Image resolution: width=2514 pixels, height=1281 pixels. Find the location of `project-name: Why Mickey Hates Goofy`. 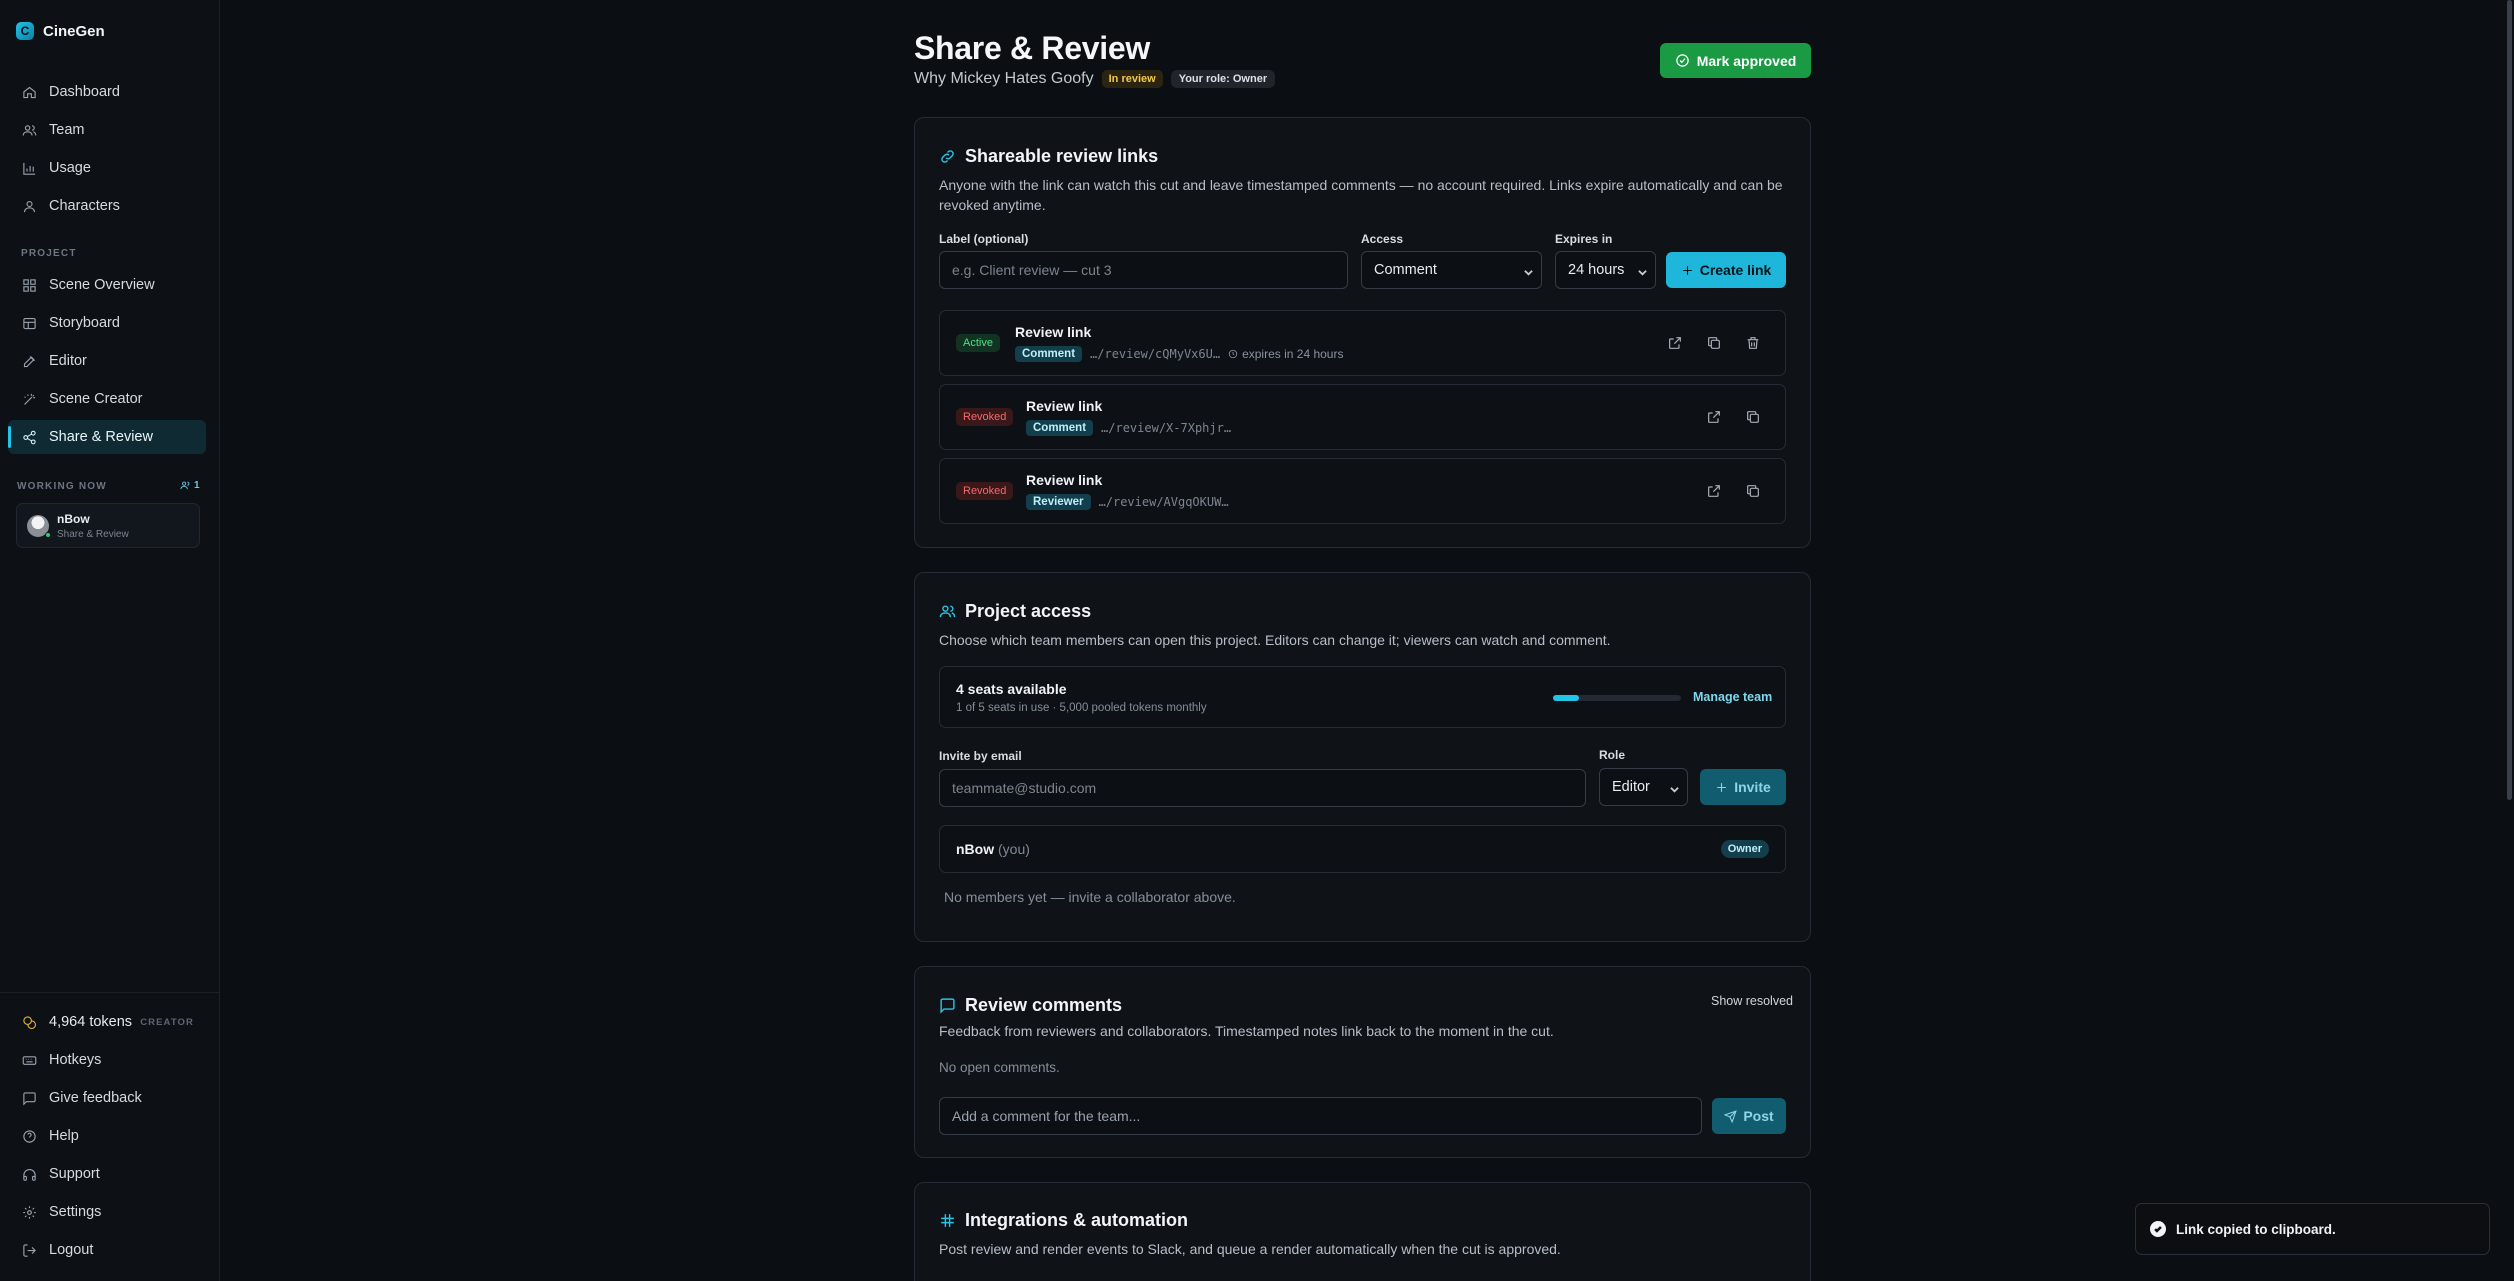

project-name: Why Mickey Hates Goofy is located at coordinates (1004, 78).